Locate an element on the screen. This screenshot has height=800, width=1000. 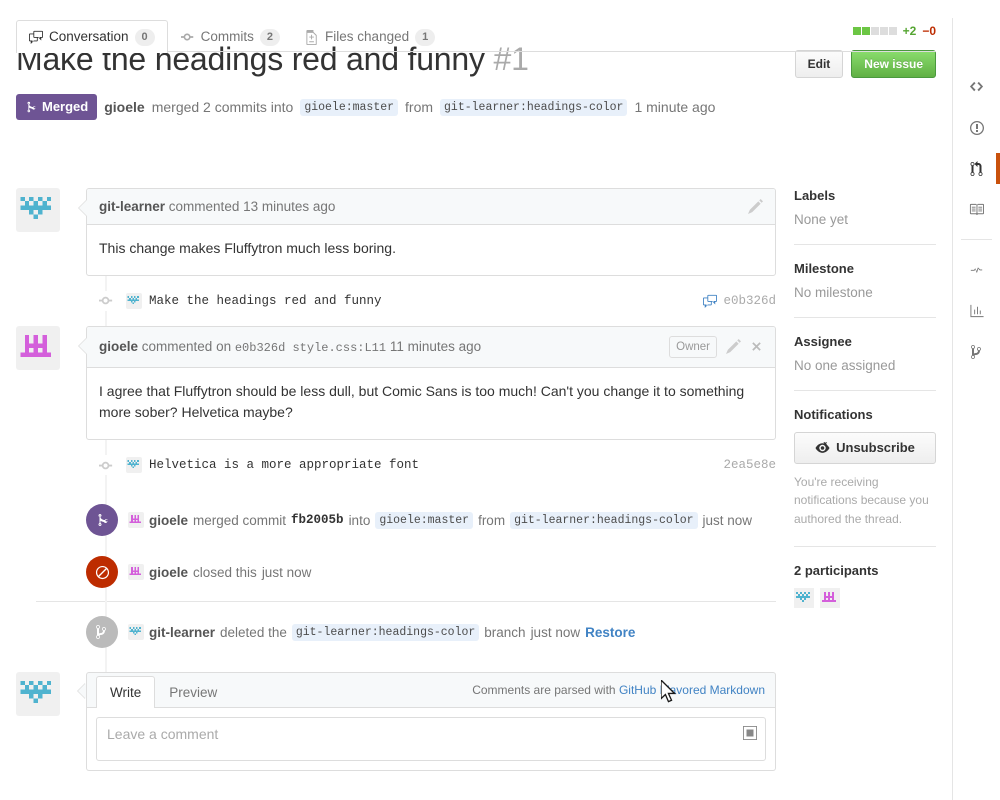
event-text-before: merged commit is located at coordinates (240, 520).